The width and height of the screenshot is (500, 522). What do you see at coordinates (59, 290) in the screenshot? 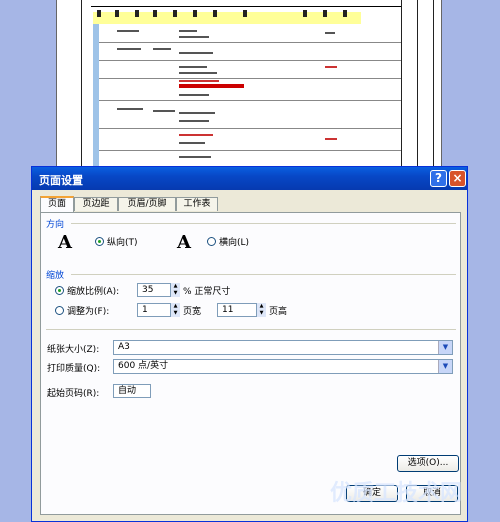
I see `adjust-to-radio` at bounding box center [59, 290].